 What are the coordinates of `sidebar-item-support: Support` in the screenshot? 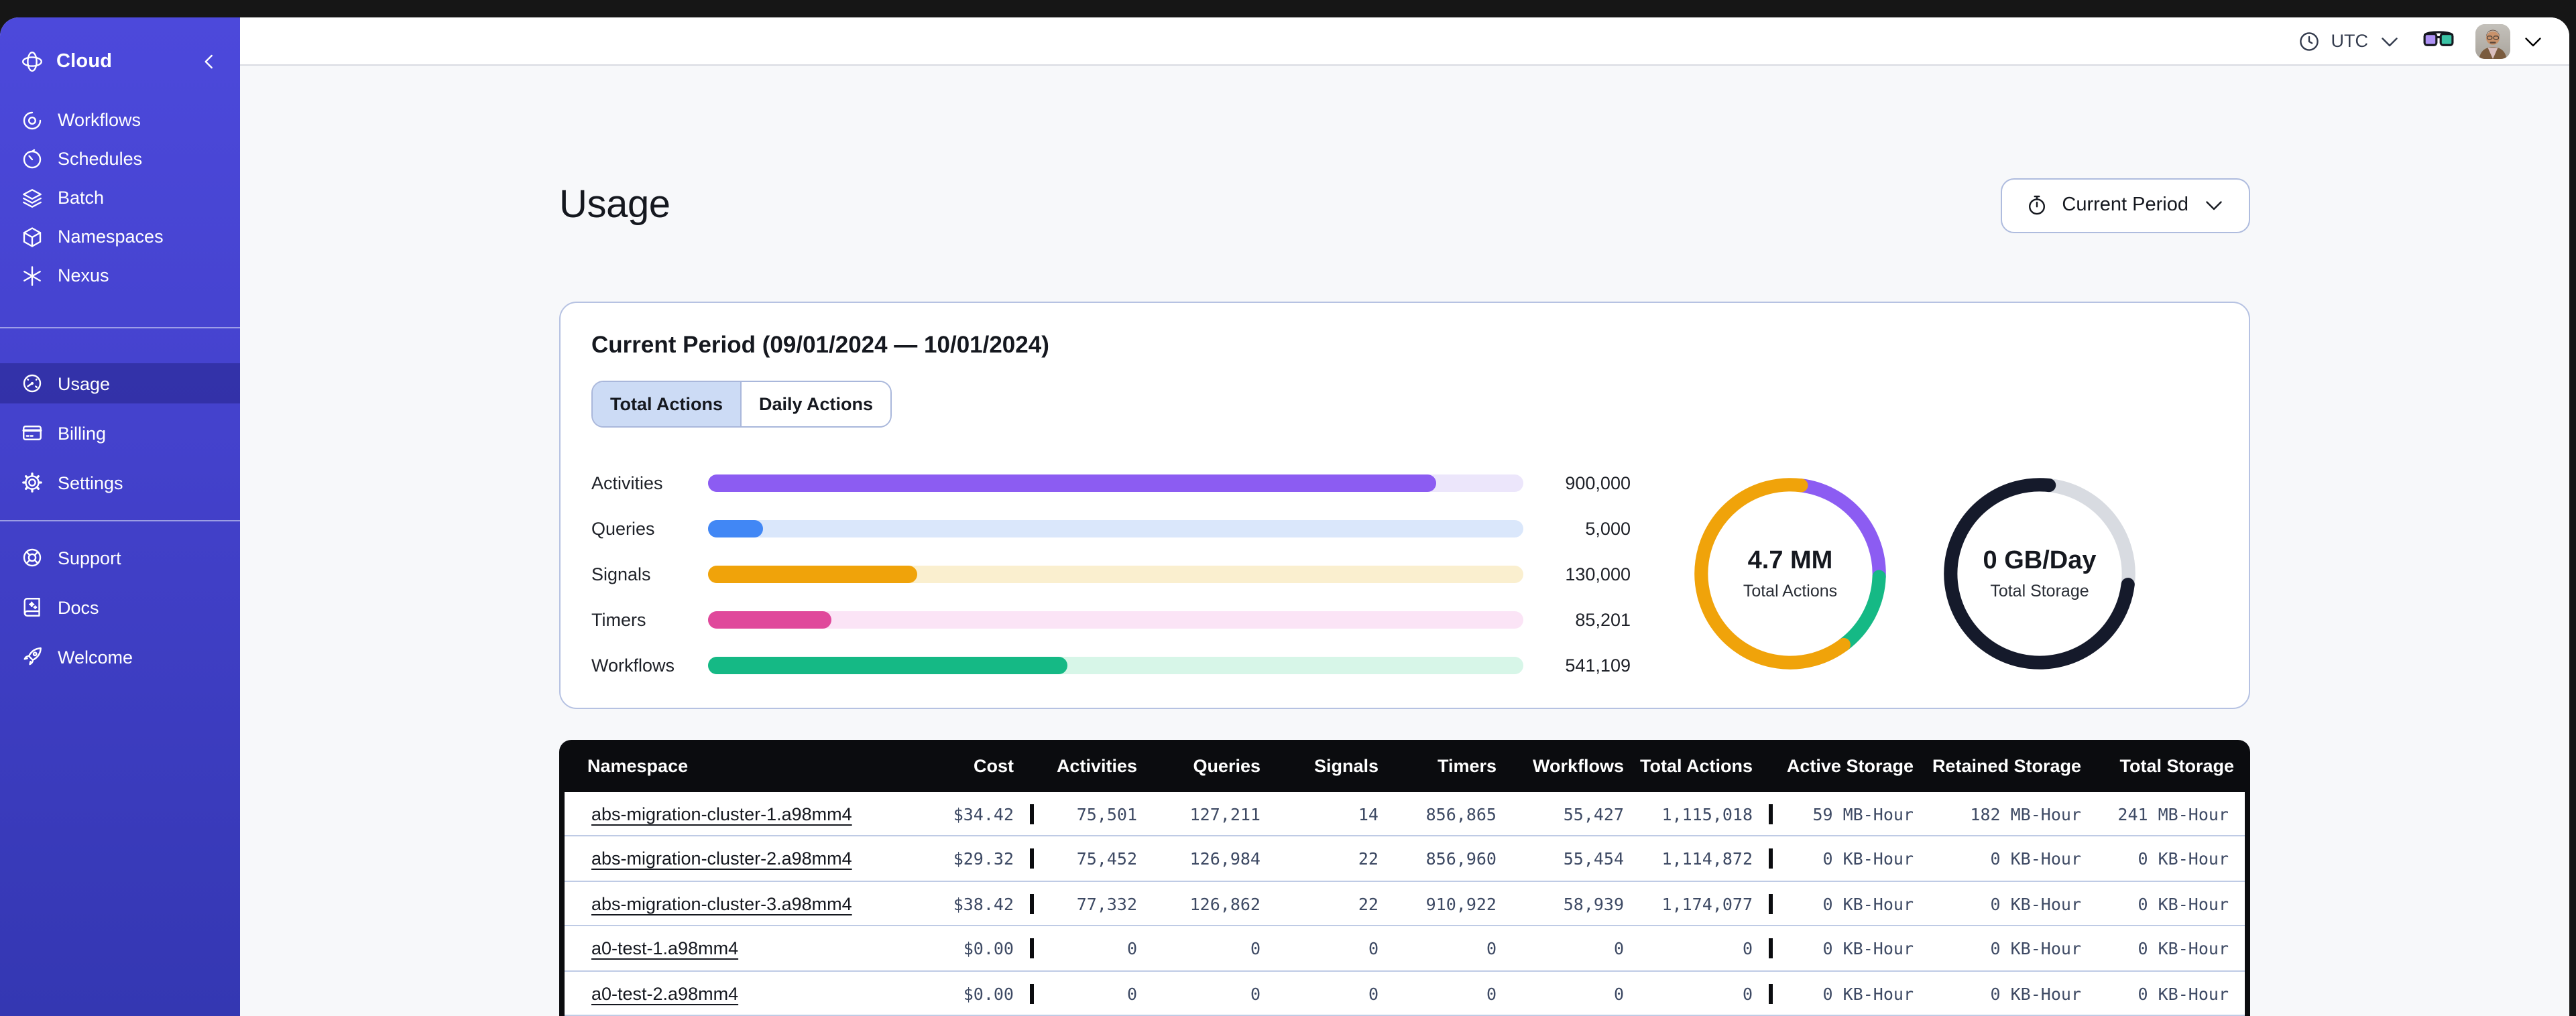 It's located at (120, 557).